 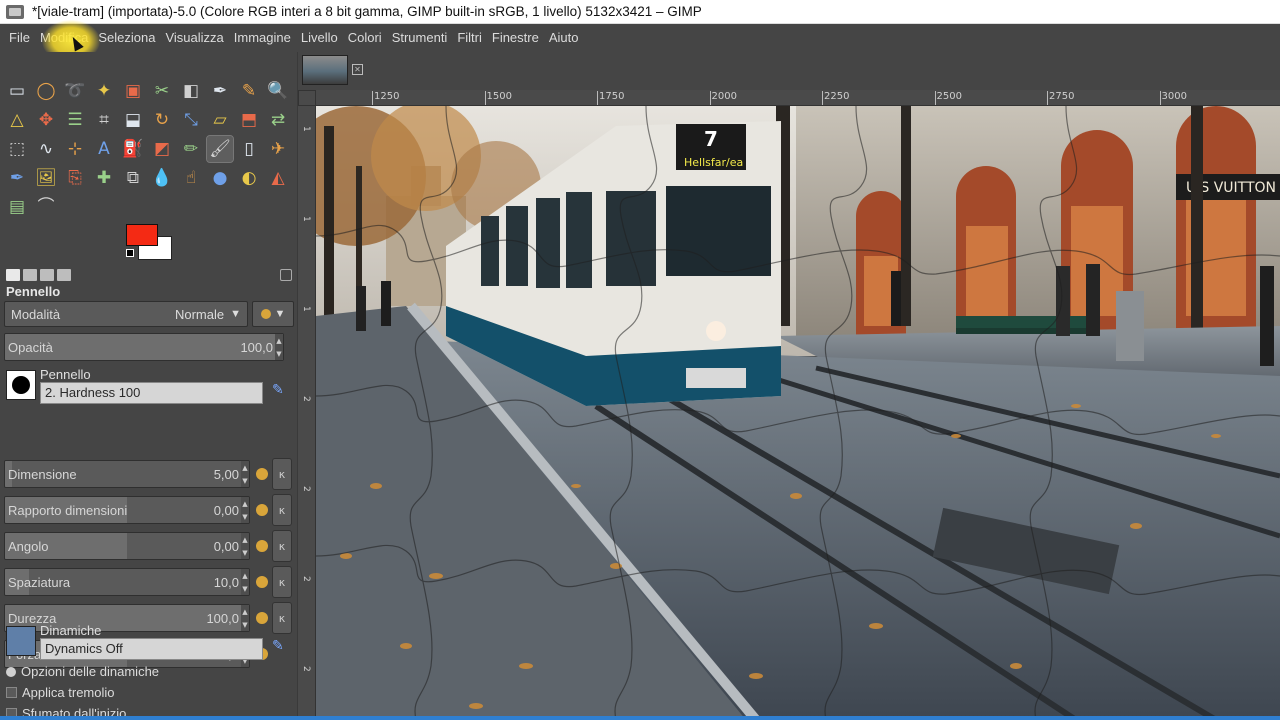 What do you see at coordinates (46, 207) in the screenshot?
I see `gradient-curve-icon: ⌒` at bounding box center [46, 207].